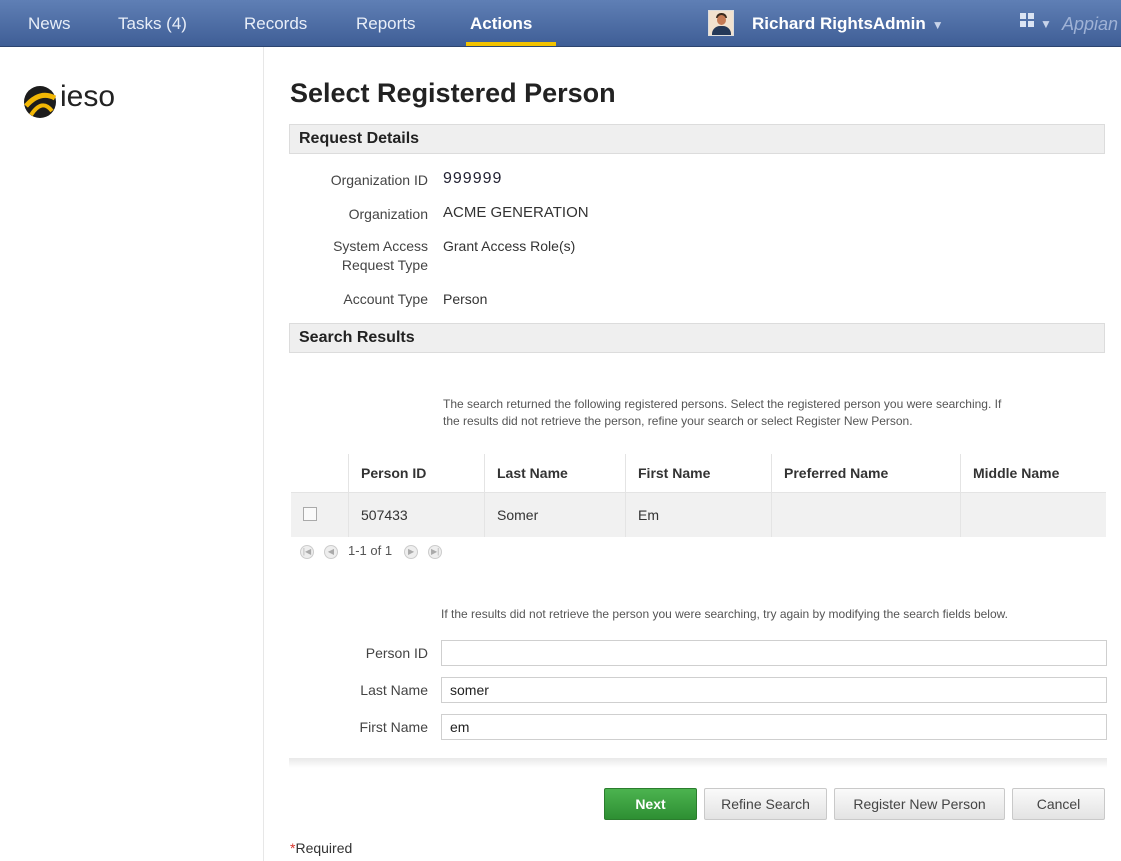  I want to click on first-name-field, so click(774, 727).